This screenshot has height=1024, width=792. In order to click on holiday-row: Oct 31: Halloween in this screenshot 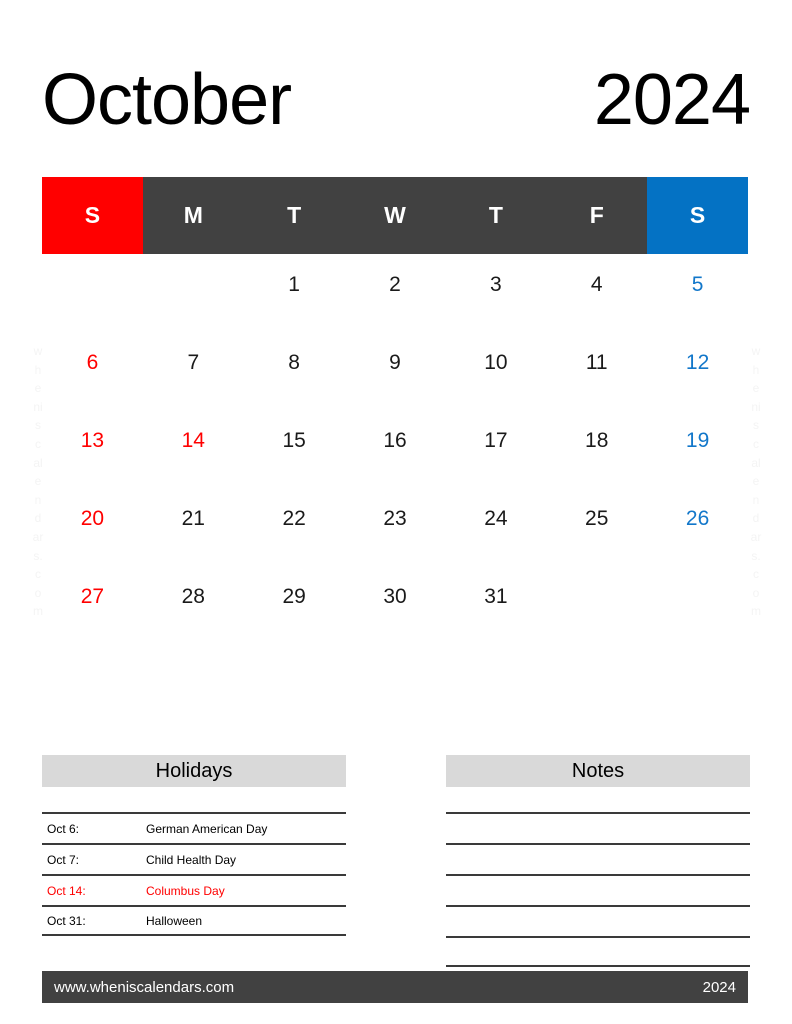, I will do `click(194, 920)`.